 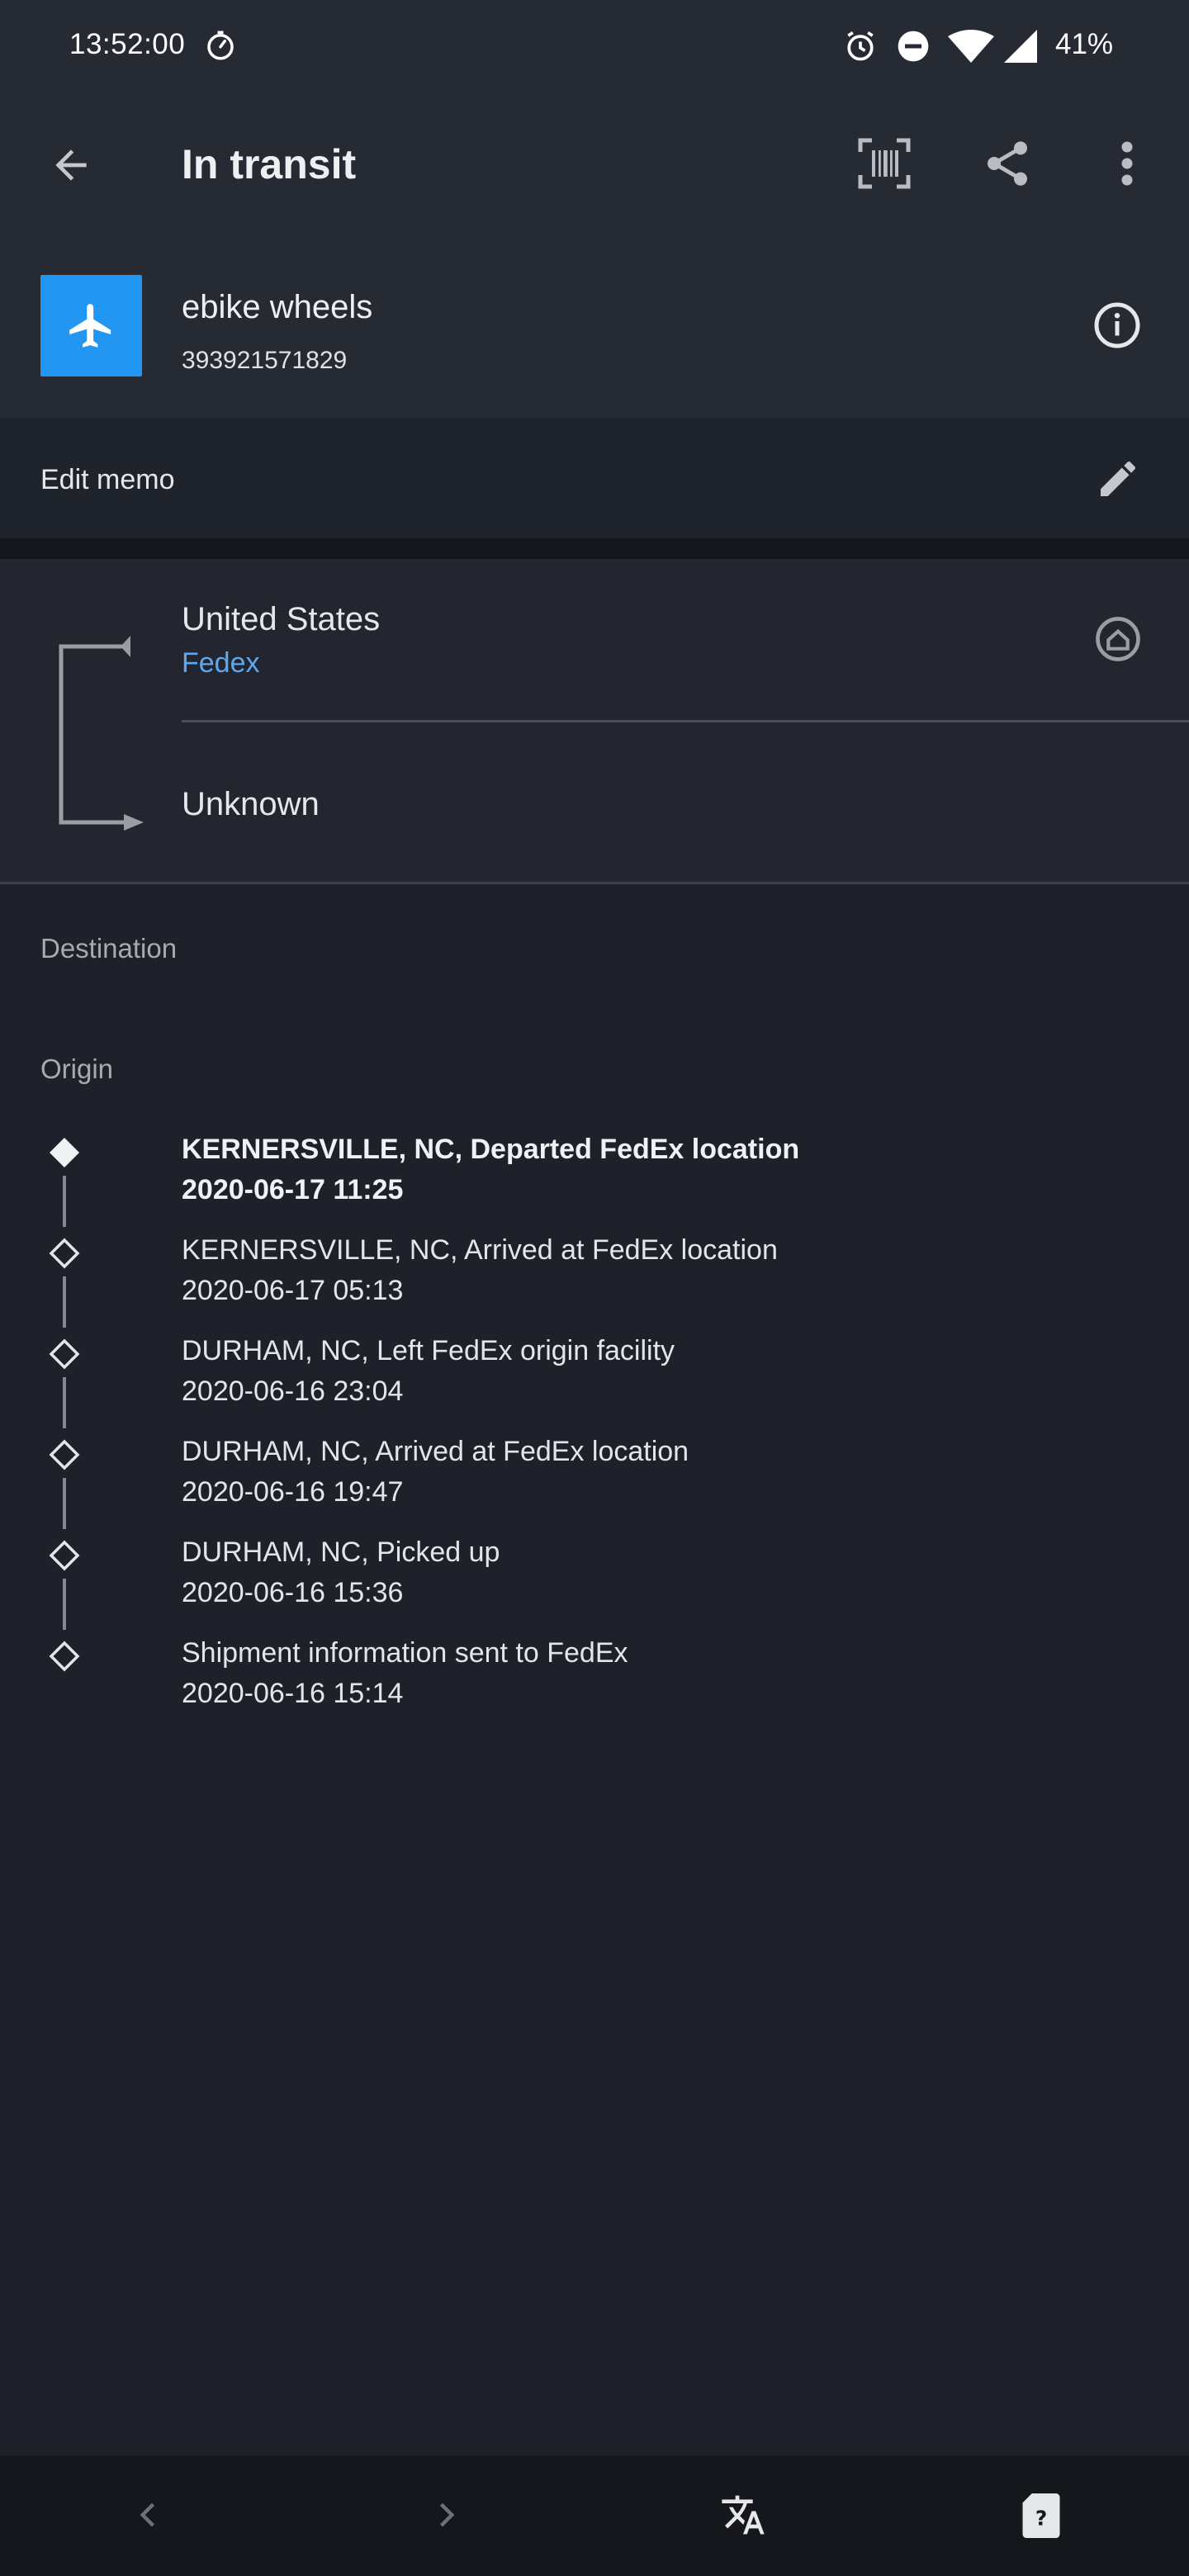 What do you see at coordinates (277, 307) in the screenshot?
I see `package-name: ebike wheels` at bounding box center [277, 307].